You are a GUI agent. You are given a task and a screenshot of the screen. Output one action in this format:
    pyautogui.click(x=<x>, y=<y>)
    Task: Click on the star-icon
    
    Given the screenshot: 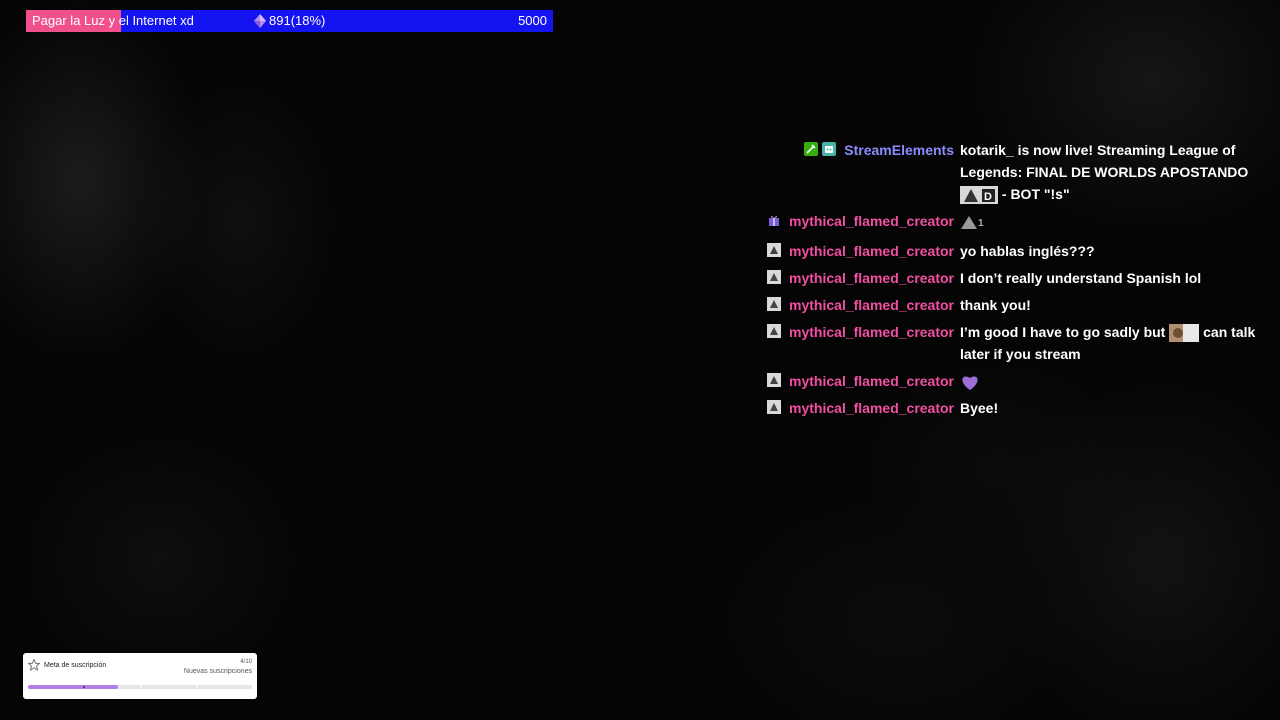 What is the action you would take?
    pyautogui.click(x=34, y=665)
    